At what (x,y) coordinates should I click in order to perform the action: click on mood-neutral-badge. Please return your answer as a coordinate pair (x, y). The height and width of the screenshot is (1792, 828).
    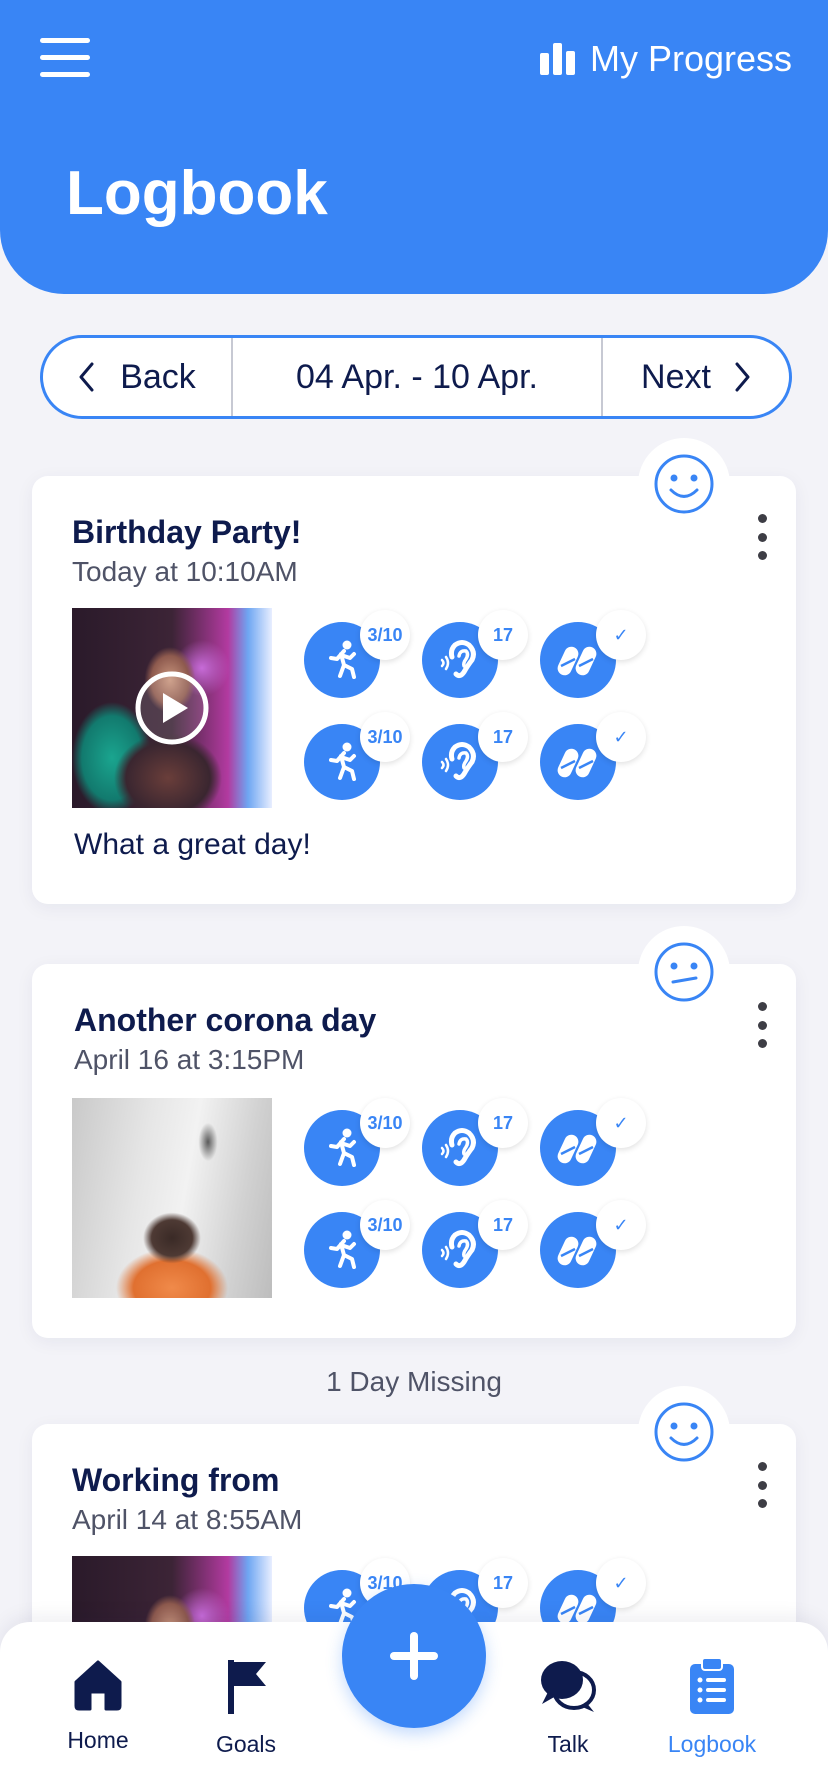
    Looking at the image, I should click on (684, 972).